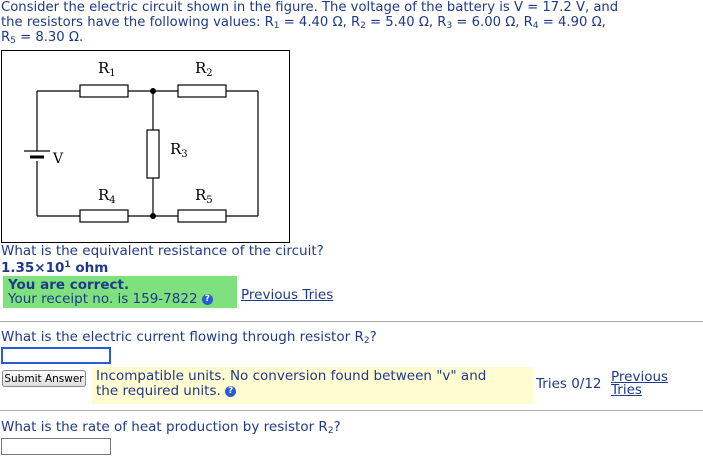 This screenshot has width=703, height=457. Describe the element at coordinates (33, 268) in the screenshot. I see `answer-mantissa: 1.35×10` at that location.